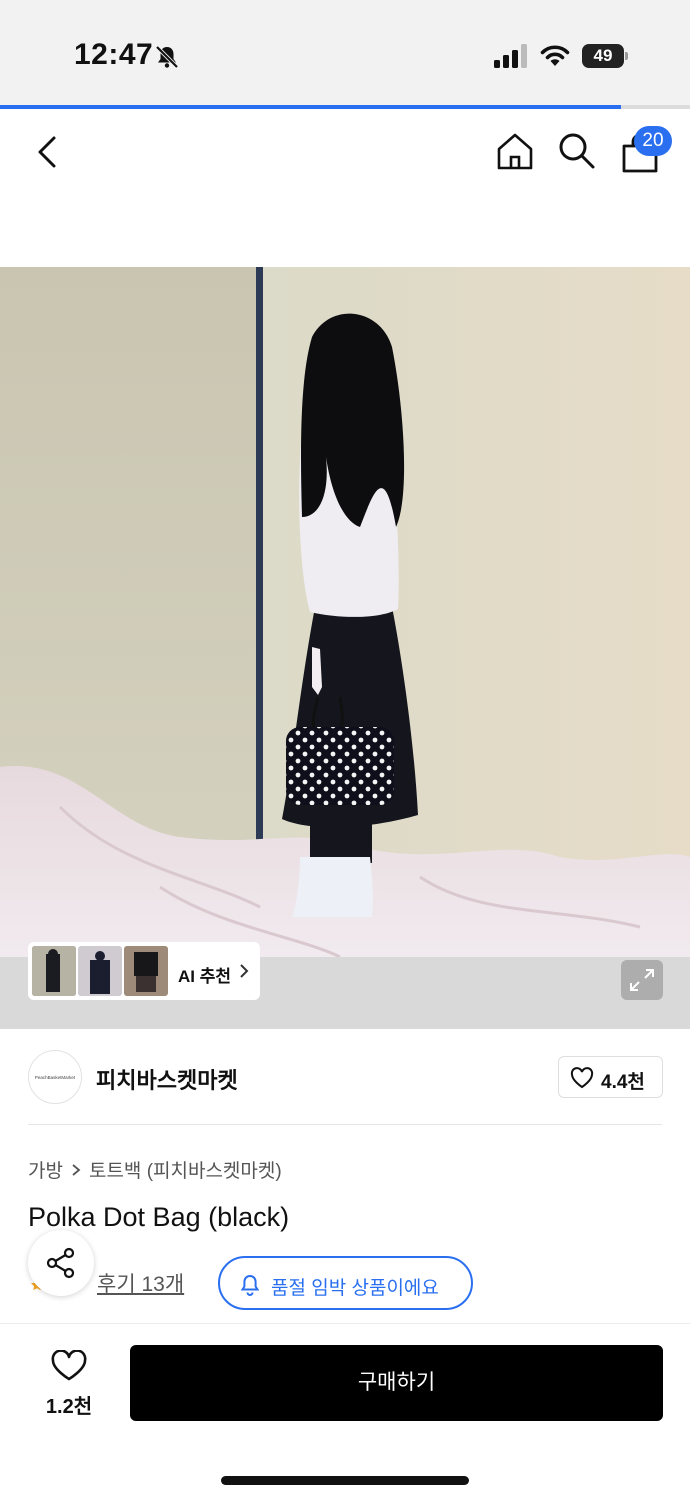 The image size is (690, 1500). I want to click on battery-icon: 49, so click(605, 56).